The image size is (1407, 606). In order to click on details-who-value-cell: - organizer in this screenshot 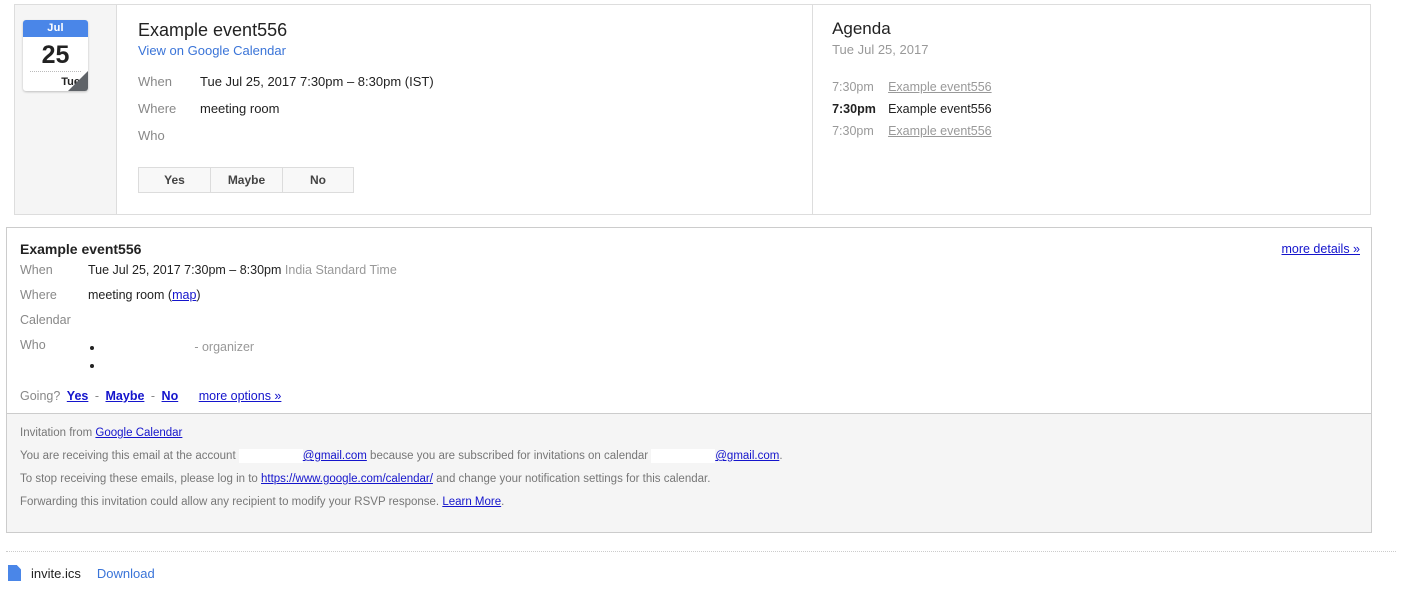, I will do `click(242, 361)`.